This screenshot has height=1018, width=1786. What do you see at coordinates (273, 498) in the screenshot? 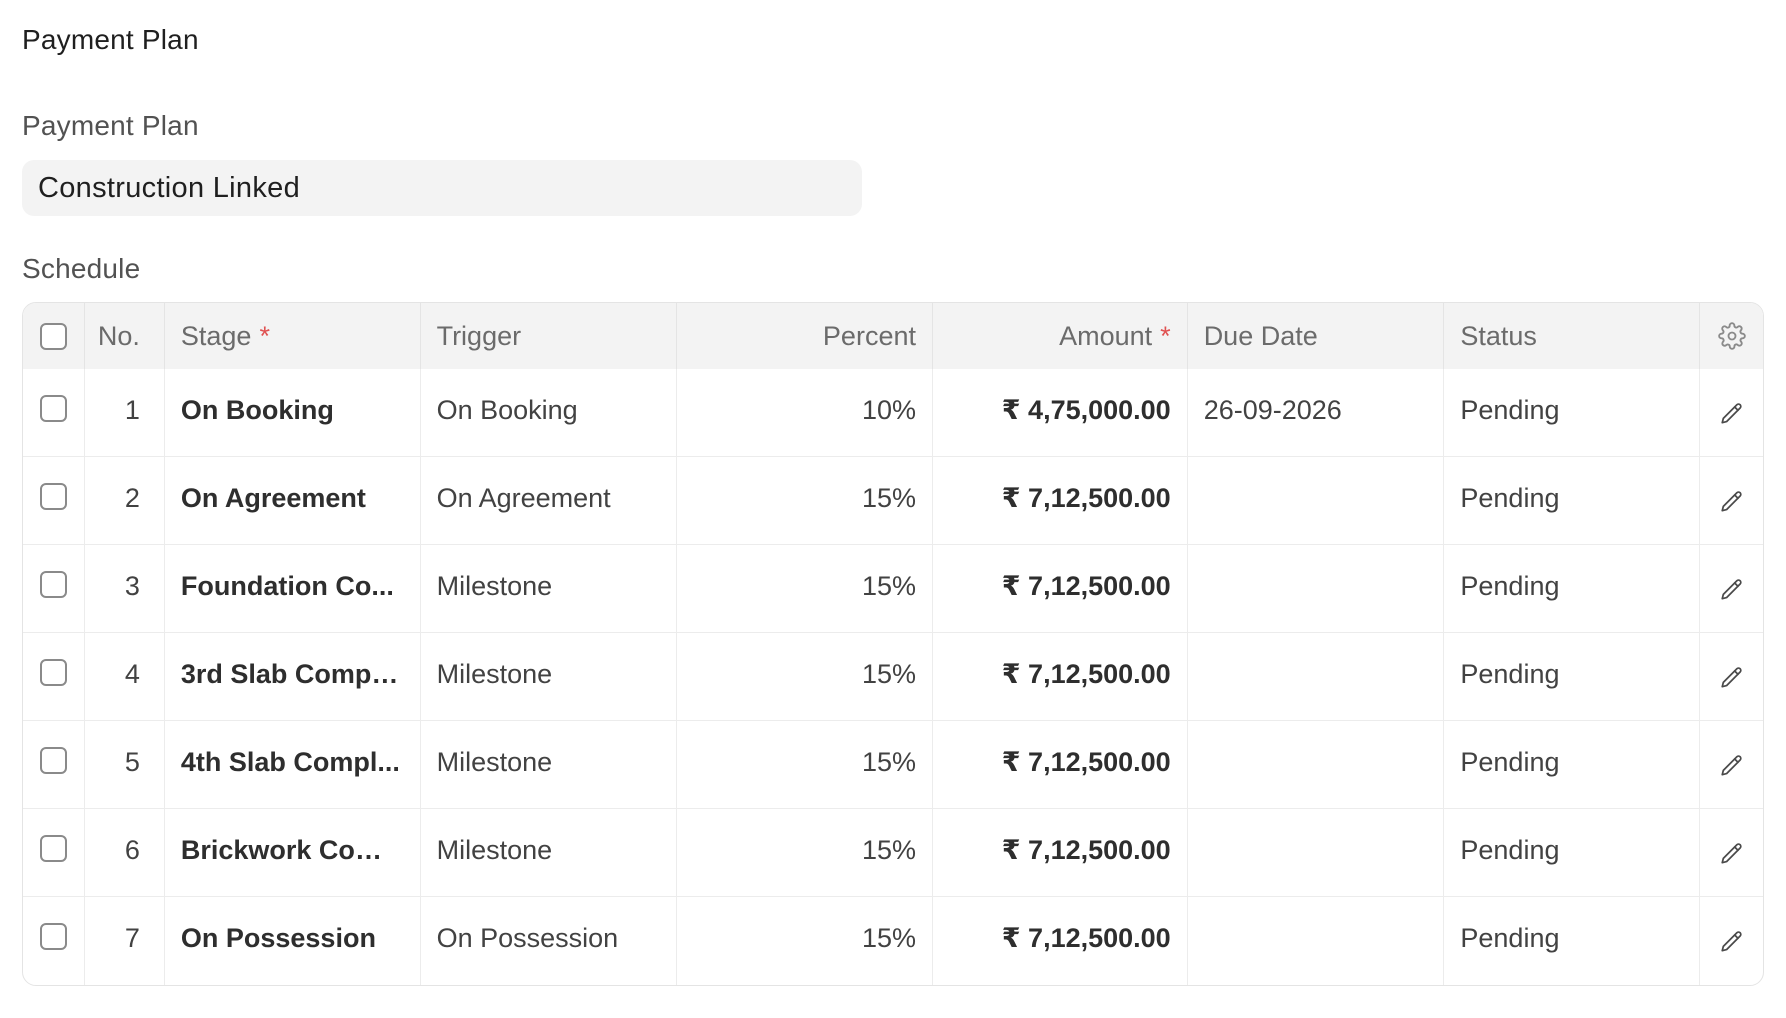
I see `row-stage-text: On Agreement` at bounding box center [273, 498].